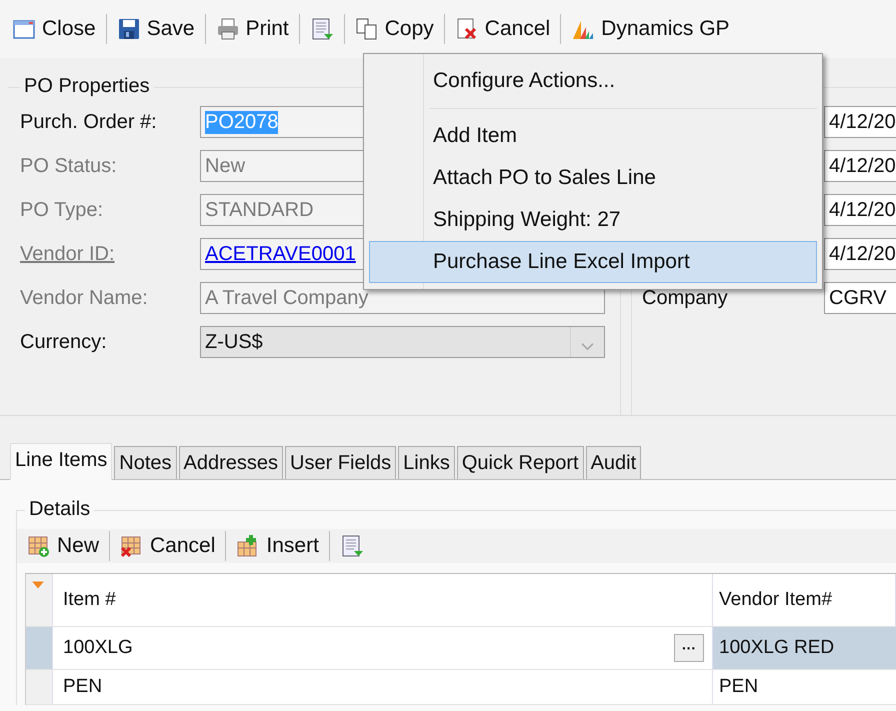  Describe the element at coordinates (689, 648) in the screenshot. I see `ellipsis-button: ···` at that location.